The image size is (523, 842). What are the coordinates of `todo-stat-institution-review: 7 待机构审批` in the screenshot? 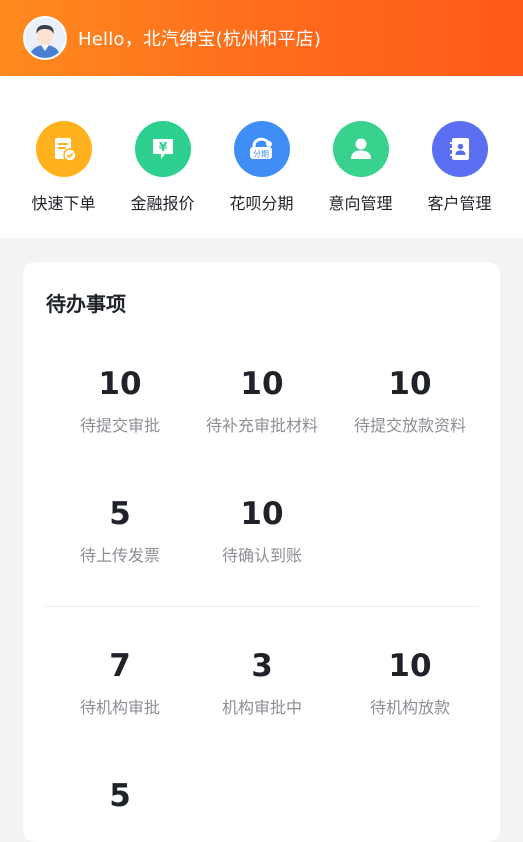 It's located at (120, 683).